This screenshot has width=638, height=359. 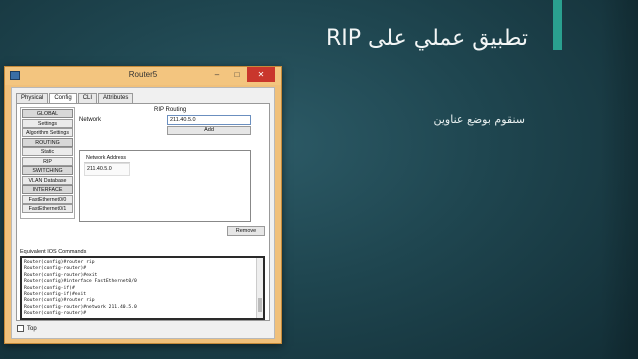 What do you see at coordinates (479, 119) in the screenshot?
I see `slide-body-text: سنقوم بوضع عناوين` at bounding box center [479, 119].